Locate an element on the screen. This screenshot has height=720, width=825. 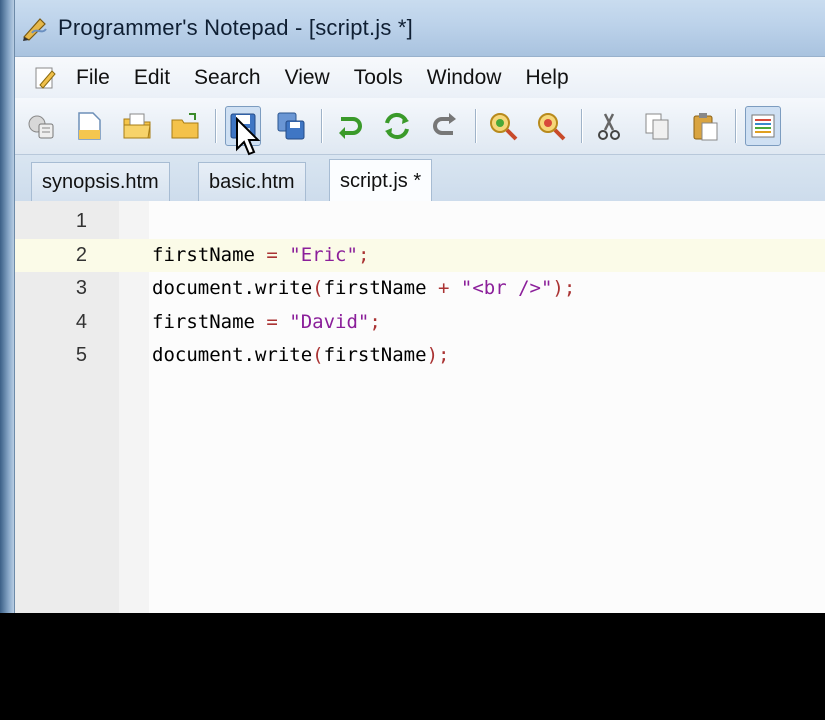
open-icon is located at coordinates (137, 126).